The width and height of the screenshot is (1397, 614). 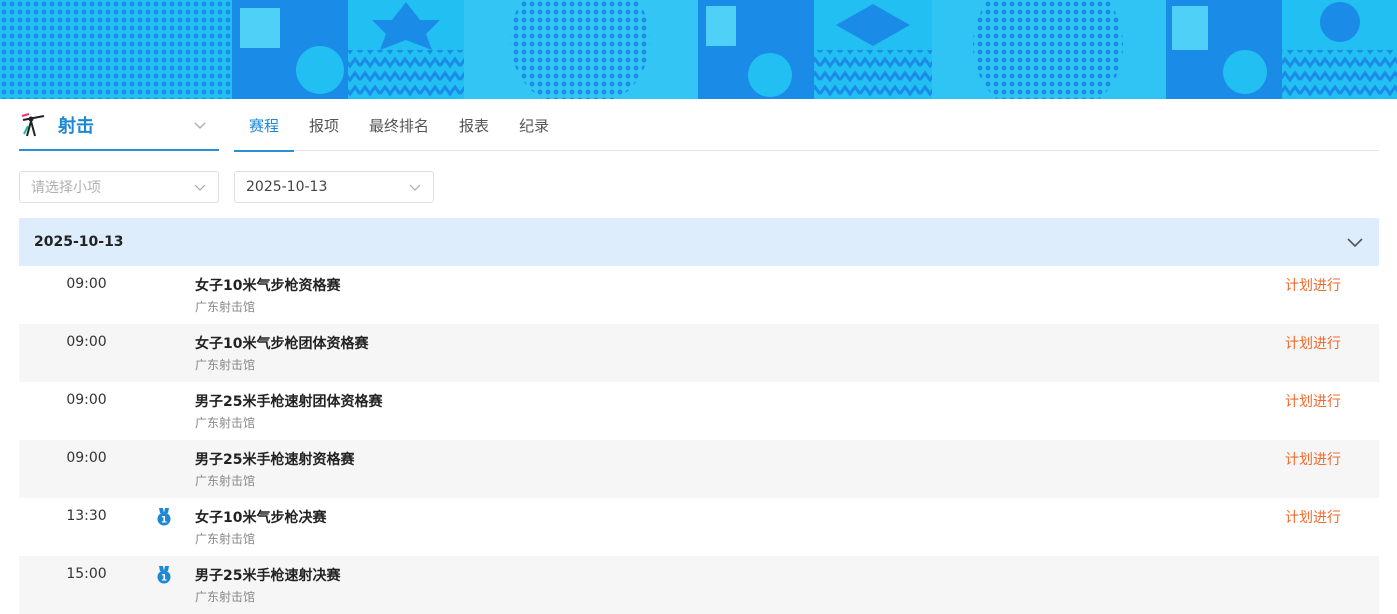 I want to click on event-select: 请选择小项, so click(x=119, y=187).